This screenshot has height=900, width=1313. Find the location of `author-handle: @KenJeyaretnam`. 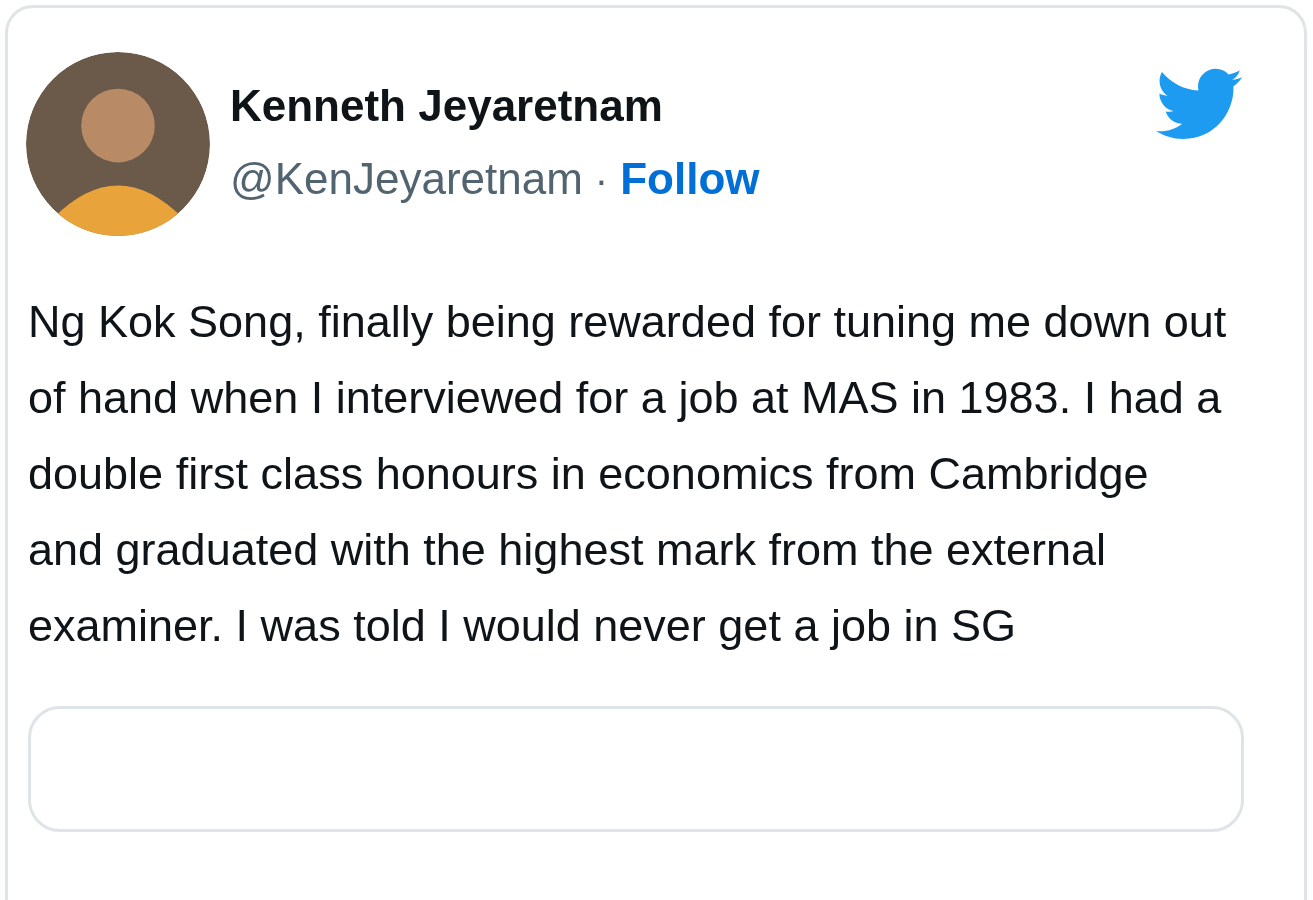

author-handle: @KenJeyaretnam is located at coordinates (406, 179).